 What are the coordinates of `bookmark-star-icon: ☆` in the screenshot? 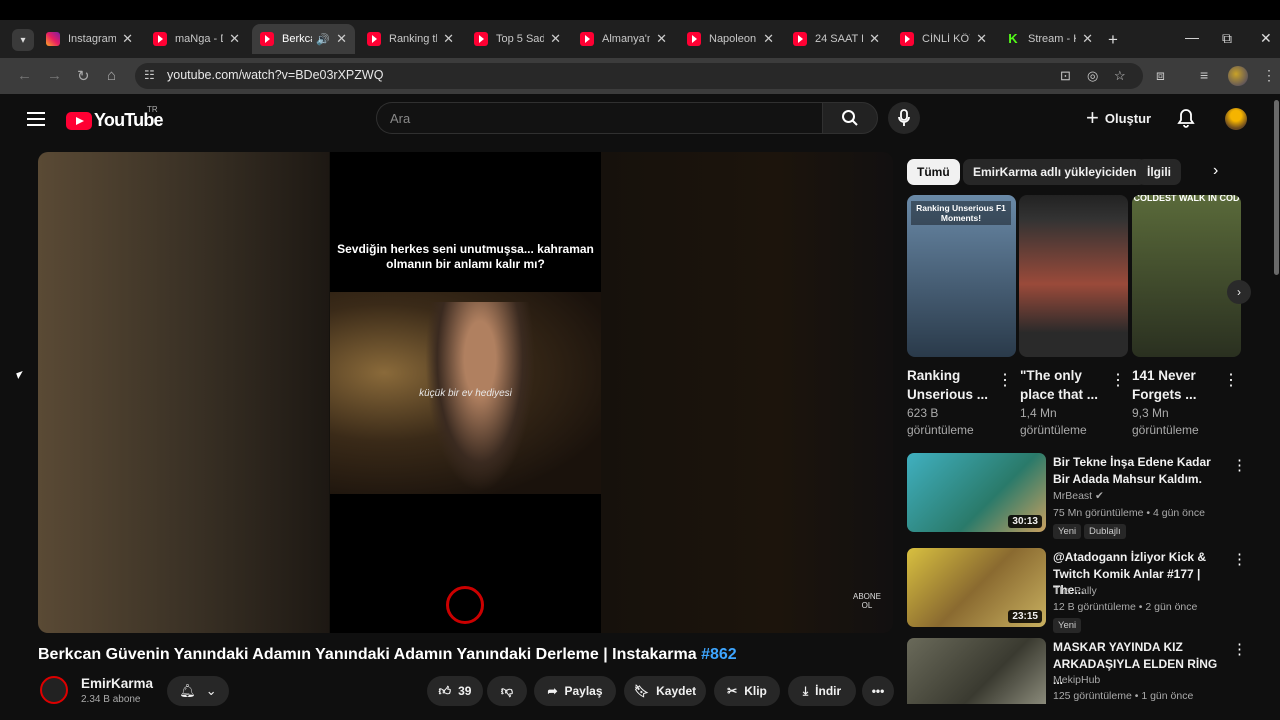 It's located at (1120, 76).